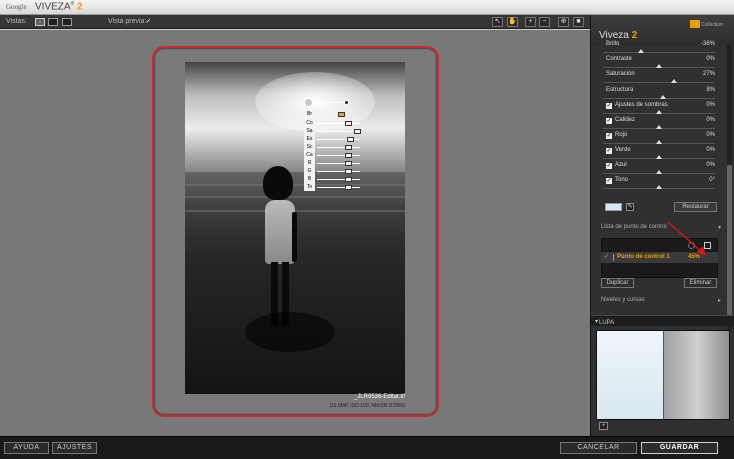 Image resolution: width=734 pixels, height=459 pixels. What do you see at coordinates (625, 120) in the screenshot?
I see `slider-label: Calidez` at bounding box center [625, 120].